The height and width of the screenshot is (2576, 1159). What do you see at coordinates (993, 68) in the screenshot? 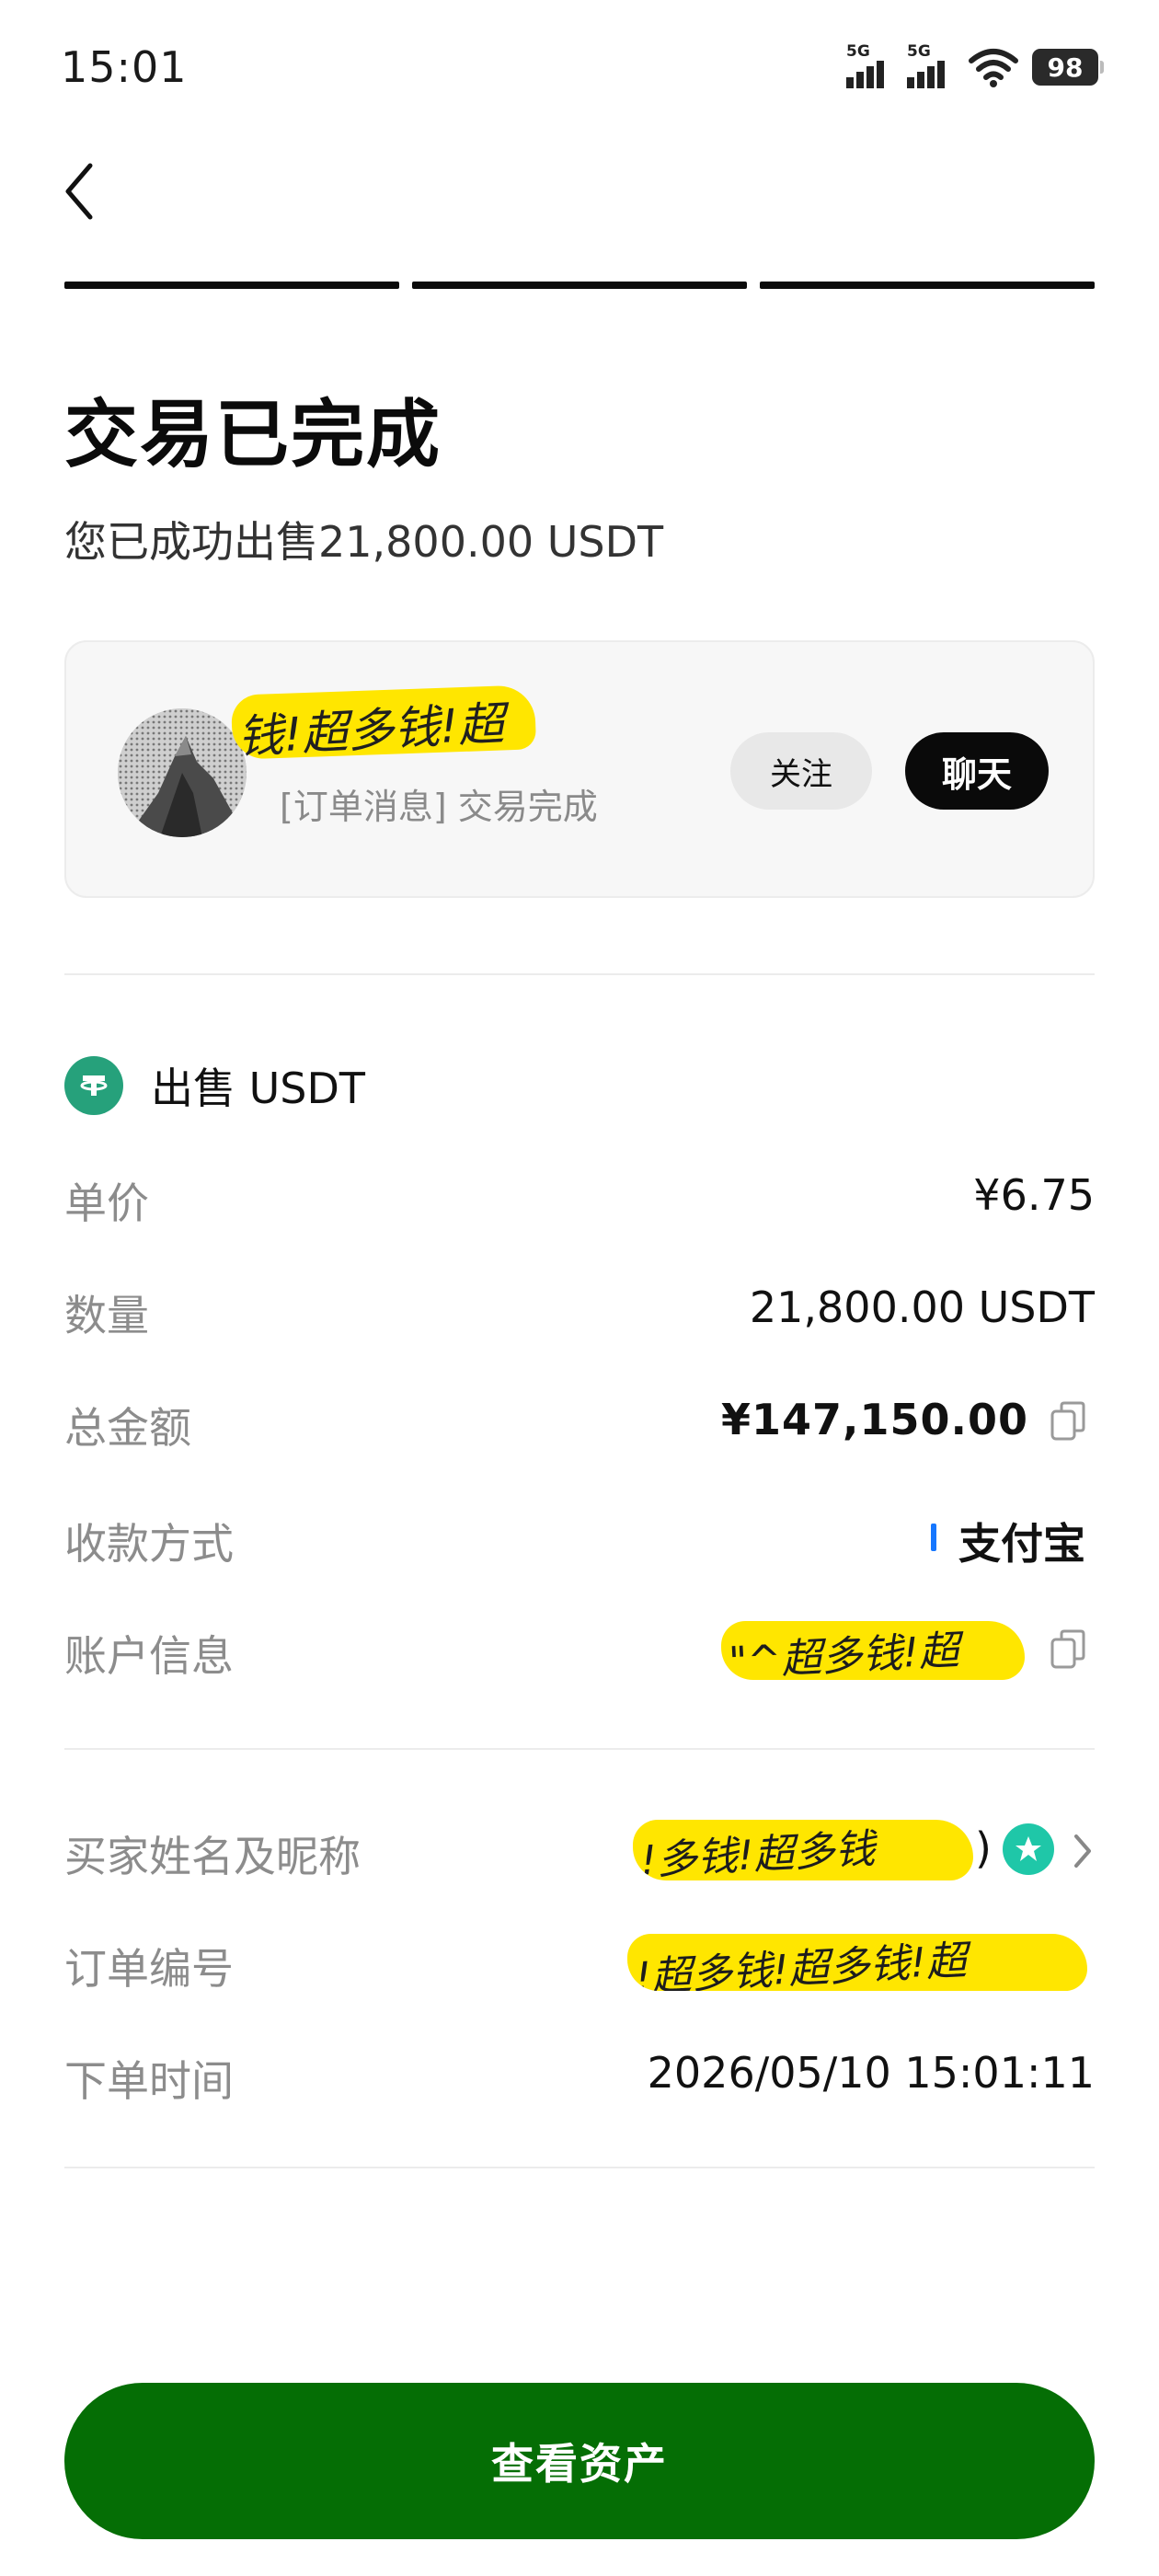
I see `wifi-icon` at bounding box center [993, 68].